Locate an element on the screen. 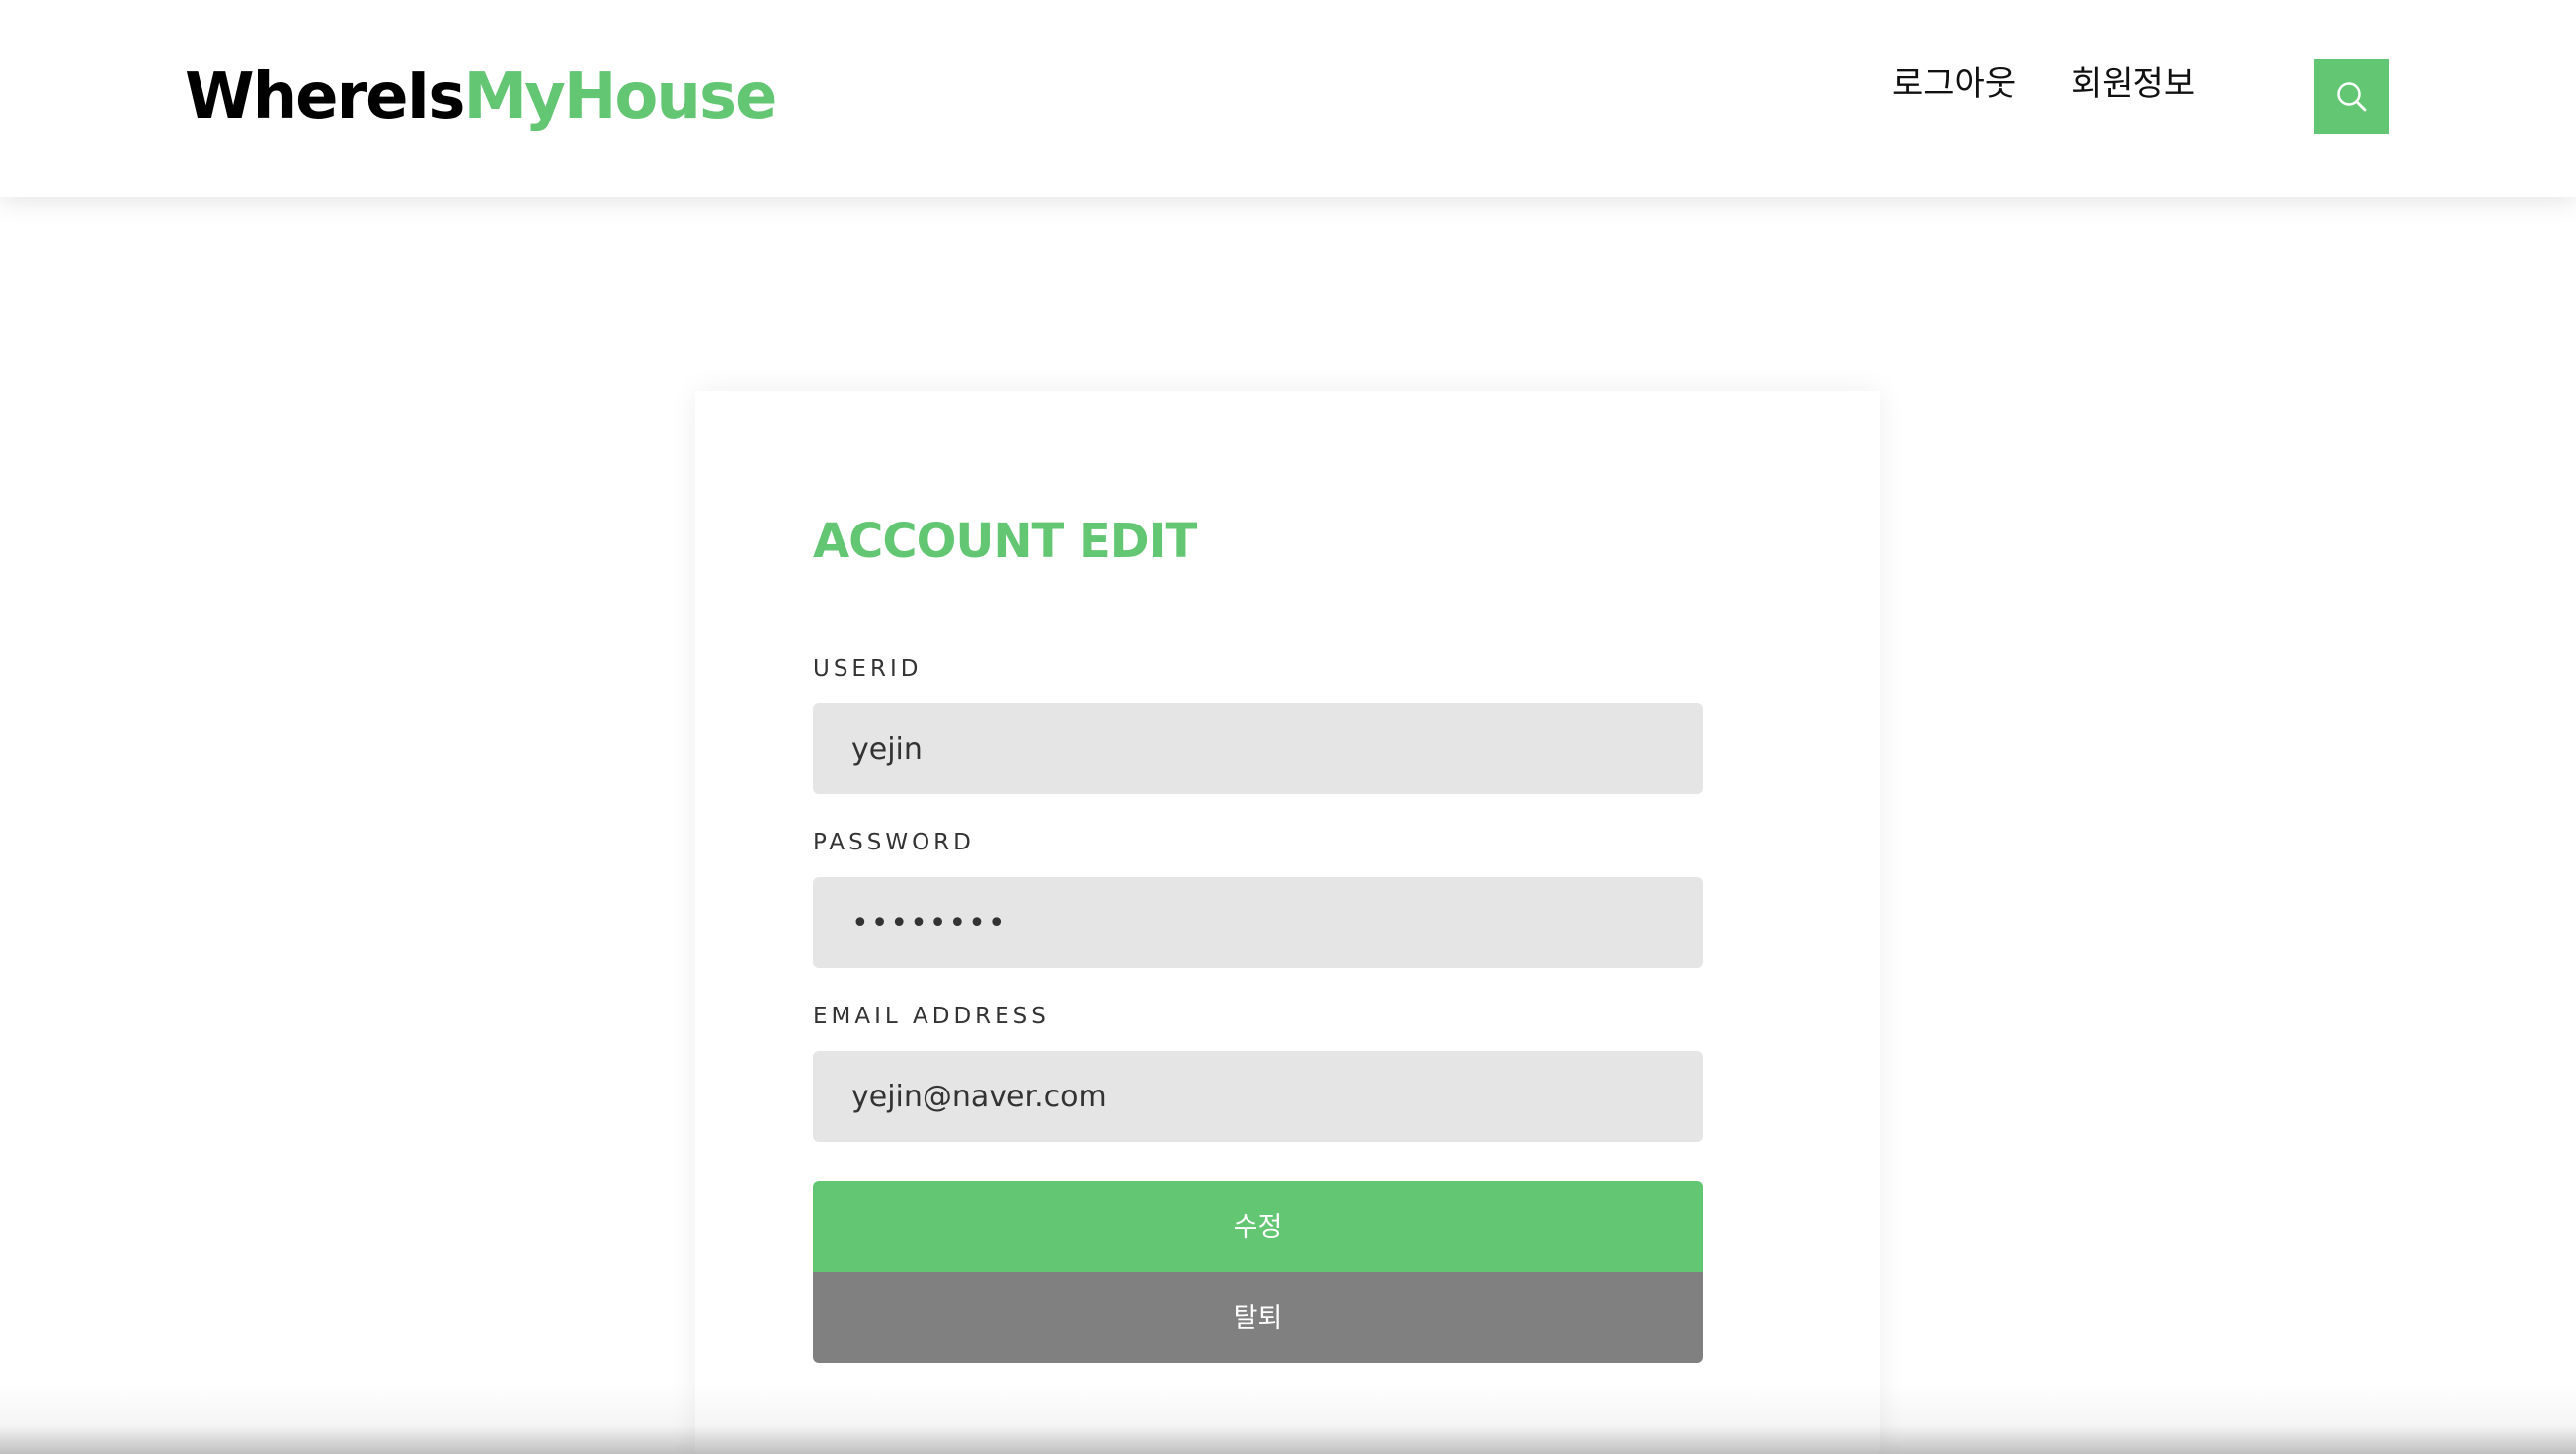 The width and height of the screenshot is (2576, 1454). brand-name-part1: WhereIs is located at coordinates (325, 97).